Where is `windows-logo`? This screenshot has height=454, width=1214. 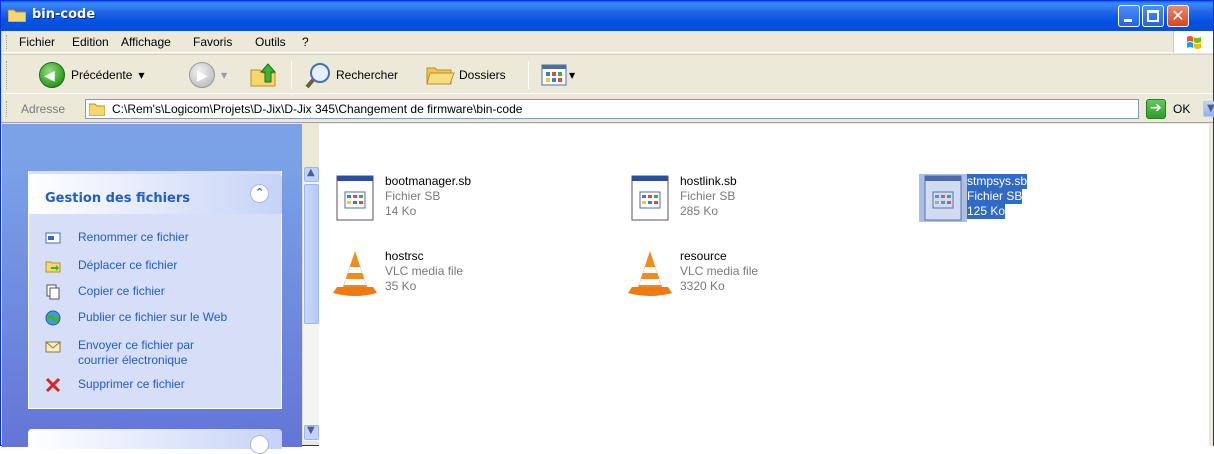 windows-logo is located at coordinates (1193, 42).